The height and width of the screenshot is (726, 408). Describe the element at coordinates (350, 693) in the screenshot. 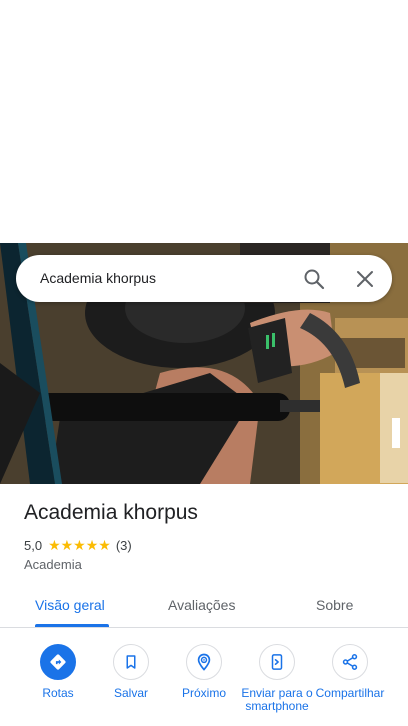

I see `share-label: Compartilhar` at that location.